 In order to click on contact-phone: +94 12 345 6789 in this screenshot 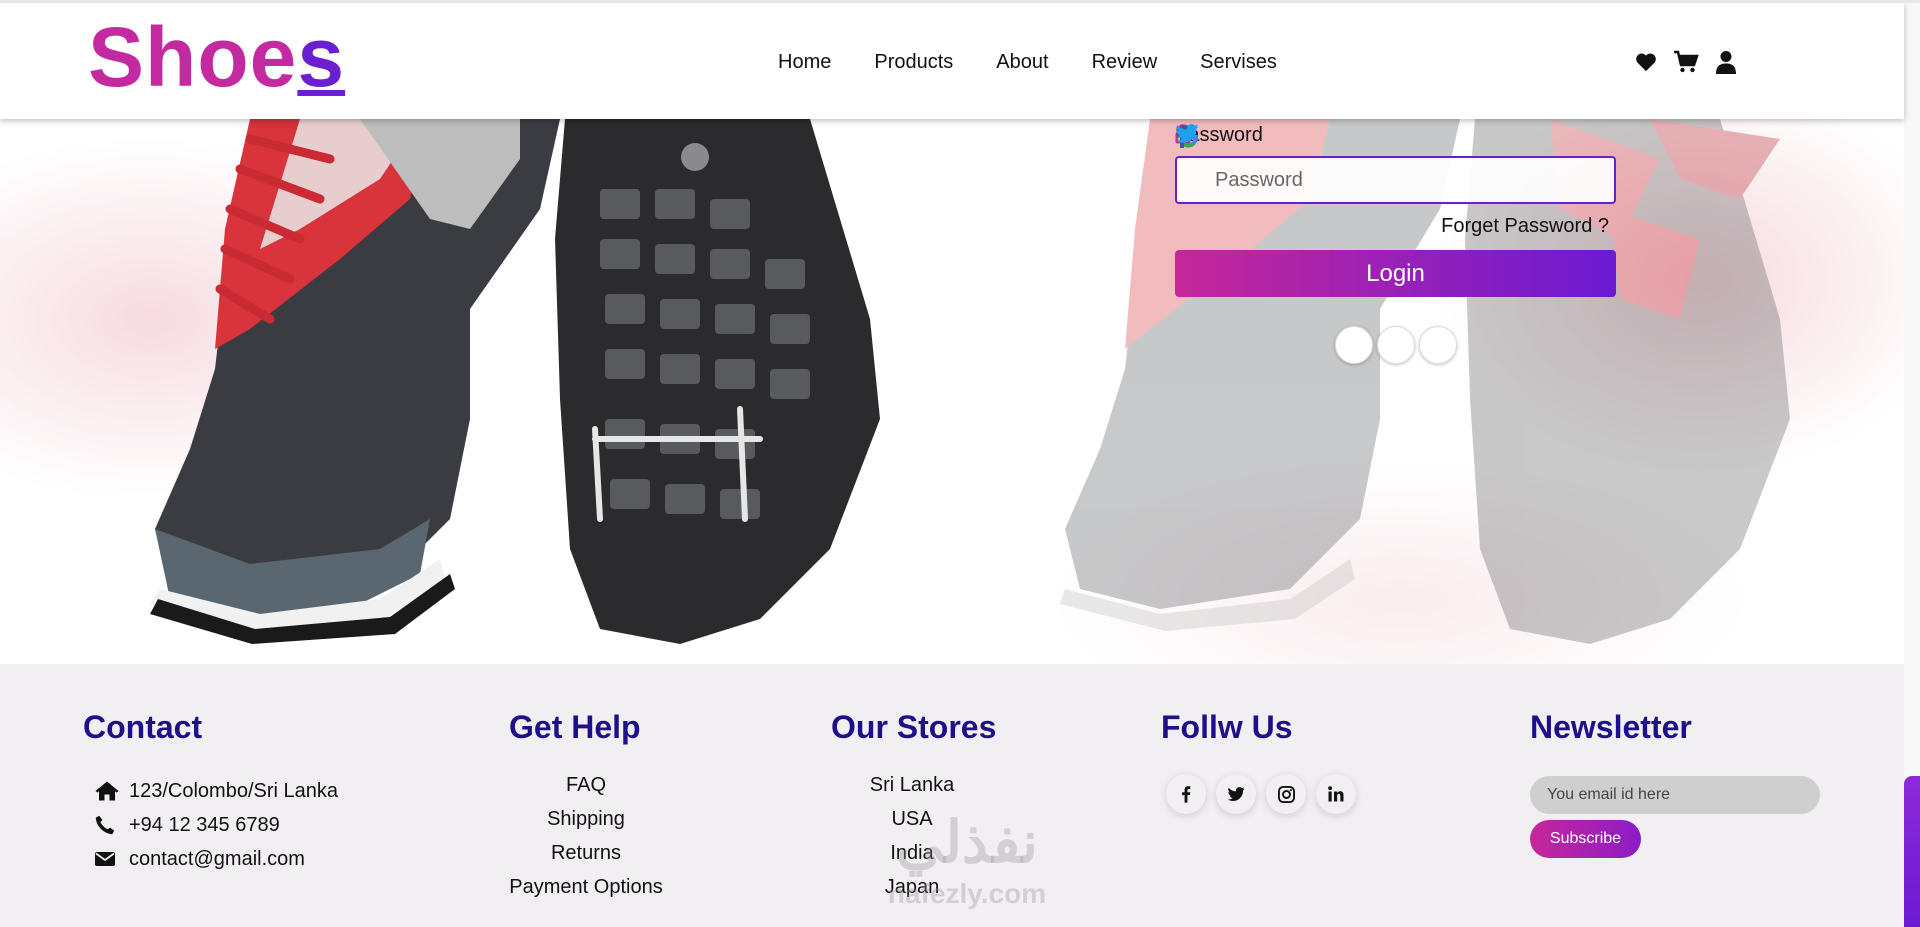, I will do `click(216, 825)`.